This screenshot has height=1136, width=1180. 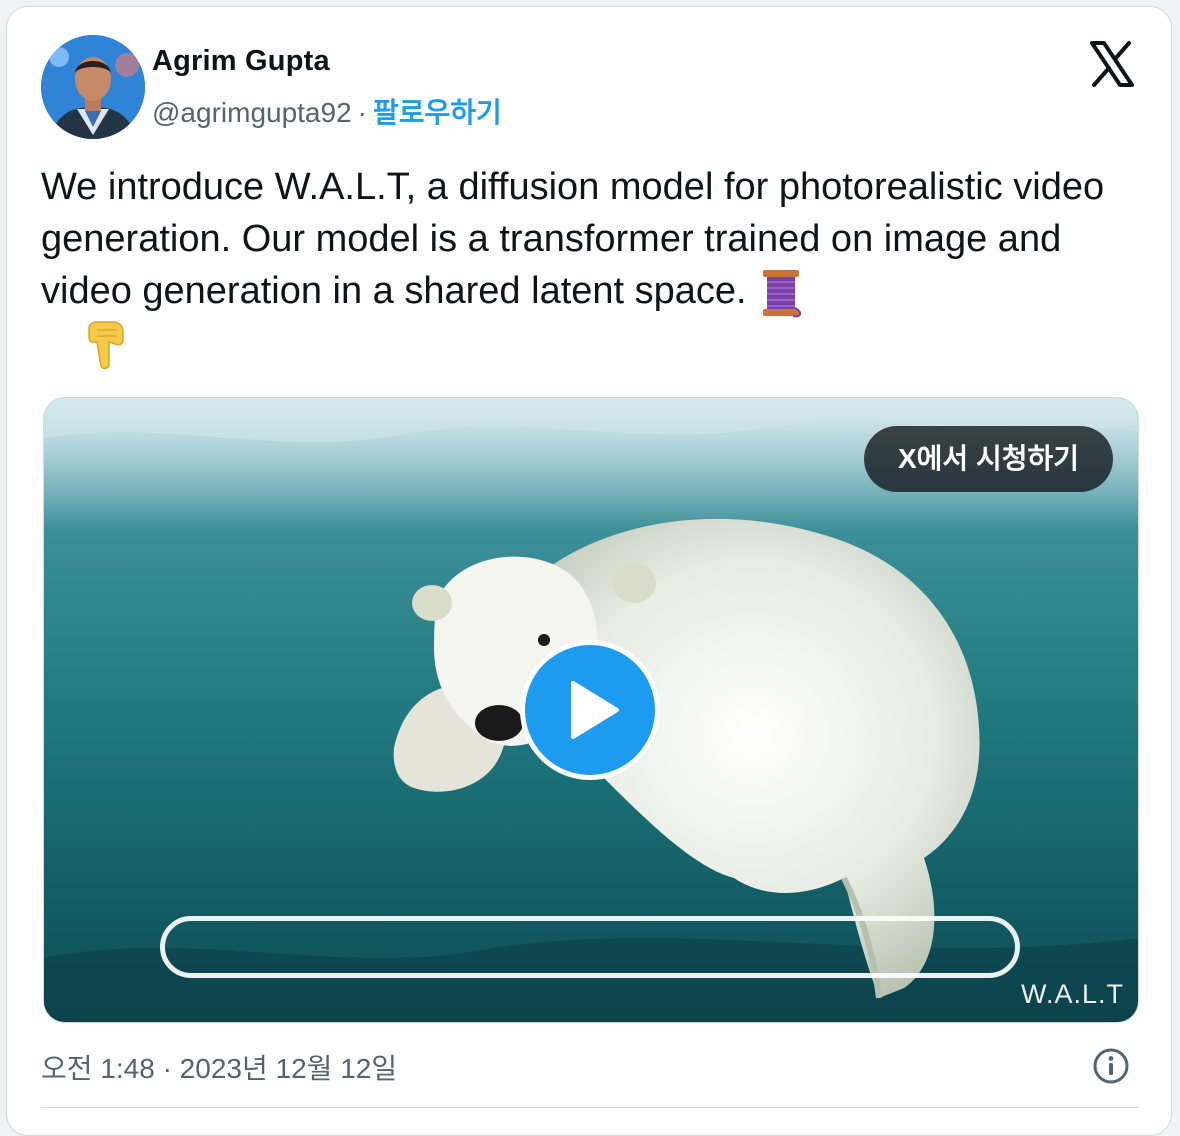 What do you see at coordinates (106, 345) in the screenshot?
I see `pointing-down-icon` at bounding box center [106, 345].